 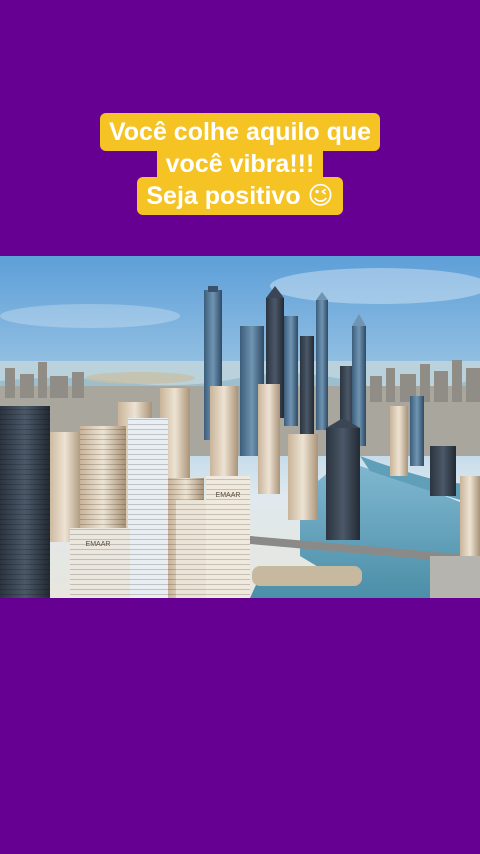 I want to click on tower-sign-right: EMAAR, so click(x=228, y=495).